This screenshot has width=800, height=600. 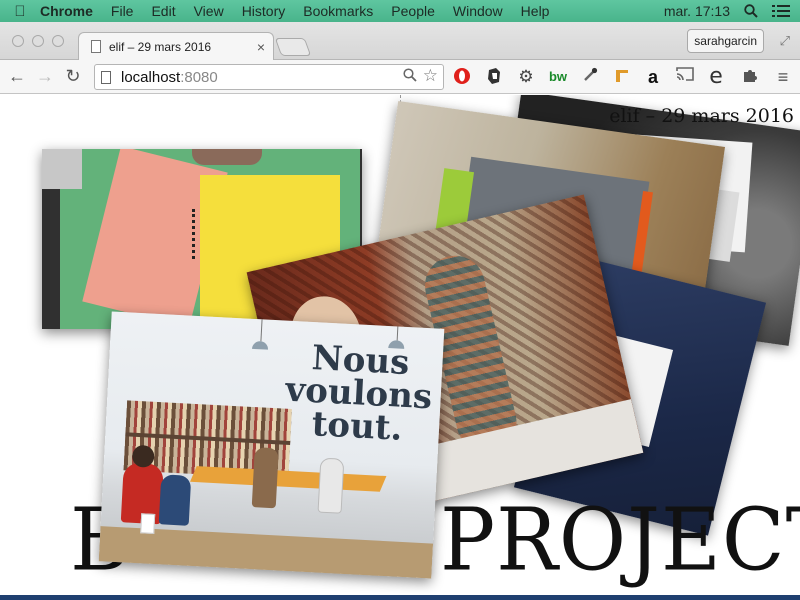 What do you see at coordinates (653, 77) in the screenshot?
I see `amazon-icon: a` at bounding box center [653, 77].